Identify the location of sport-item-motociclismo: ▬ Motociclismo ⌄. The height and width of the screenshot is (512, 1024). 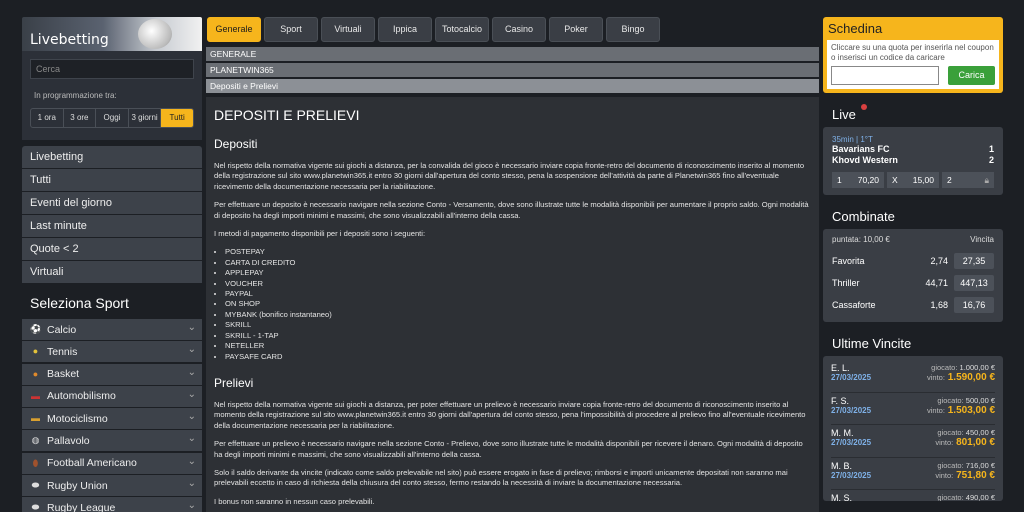
(112, 419).